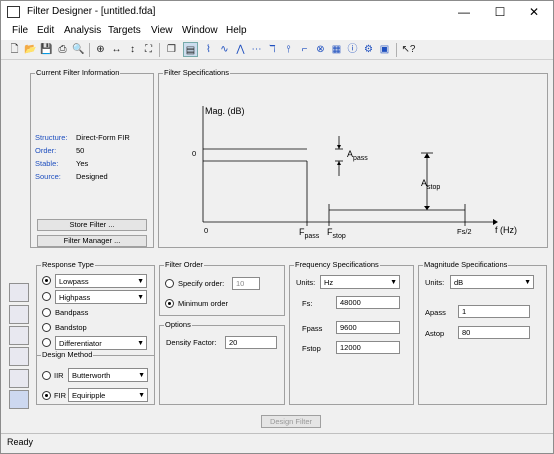 This screenshot has height=454, width=554. Describe the element at coordinates (225, 111) in the screenshot. I see `mag-axis-label: Mag. (dB)` at that location.